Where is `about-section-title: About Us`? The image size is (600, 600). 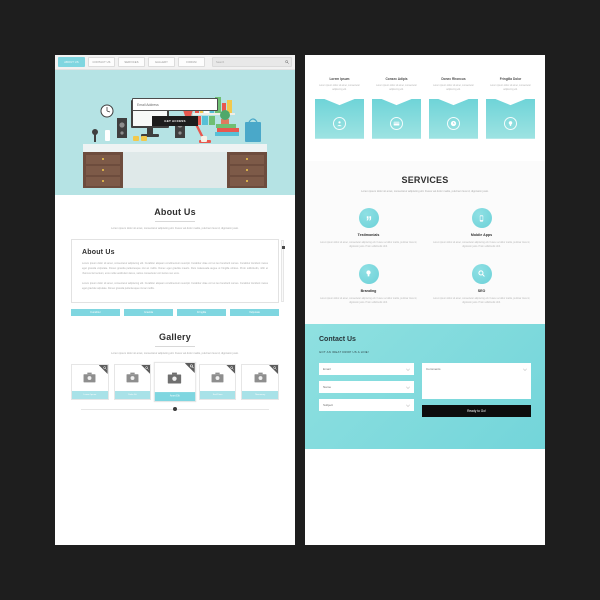 about-section-title: About Us is located at coordinates (175, 212).